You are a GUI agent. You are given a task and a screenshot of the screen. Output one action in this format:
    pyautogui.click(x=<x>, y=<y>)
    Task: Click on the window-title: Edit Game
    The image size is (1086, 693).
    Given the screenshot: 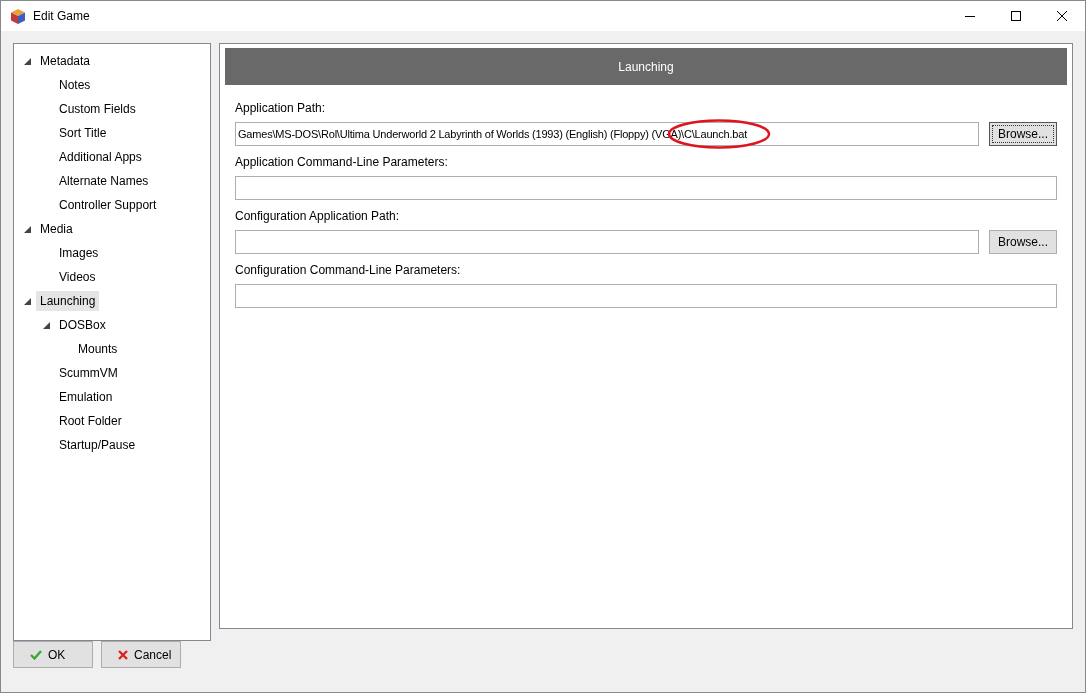 What is the action you would take?
    pyautogui.click(x=61, y=16)
    